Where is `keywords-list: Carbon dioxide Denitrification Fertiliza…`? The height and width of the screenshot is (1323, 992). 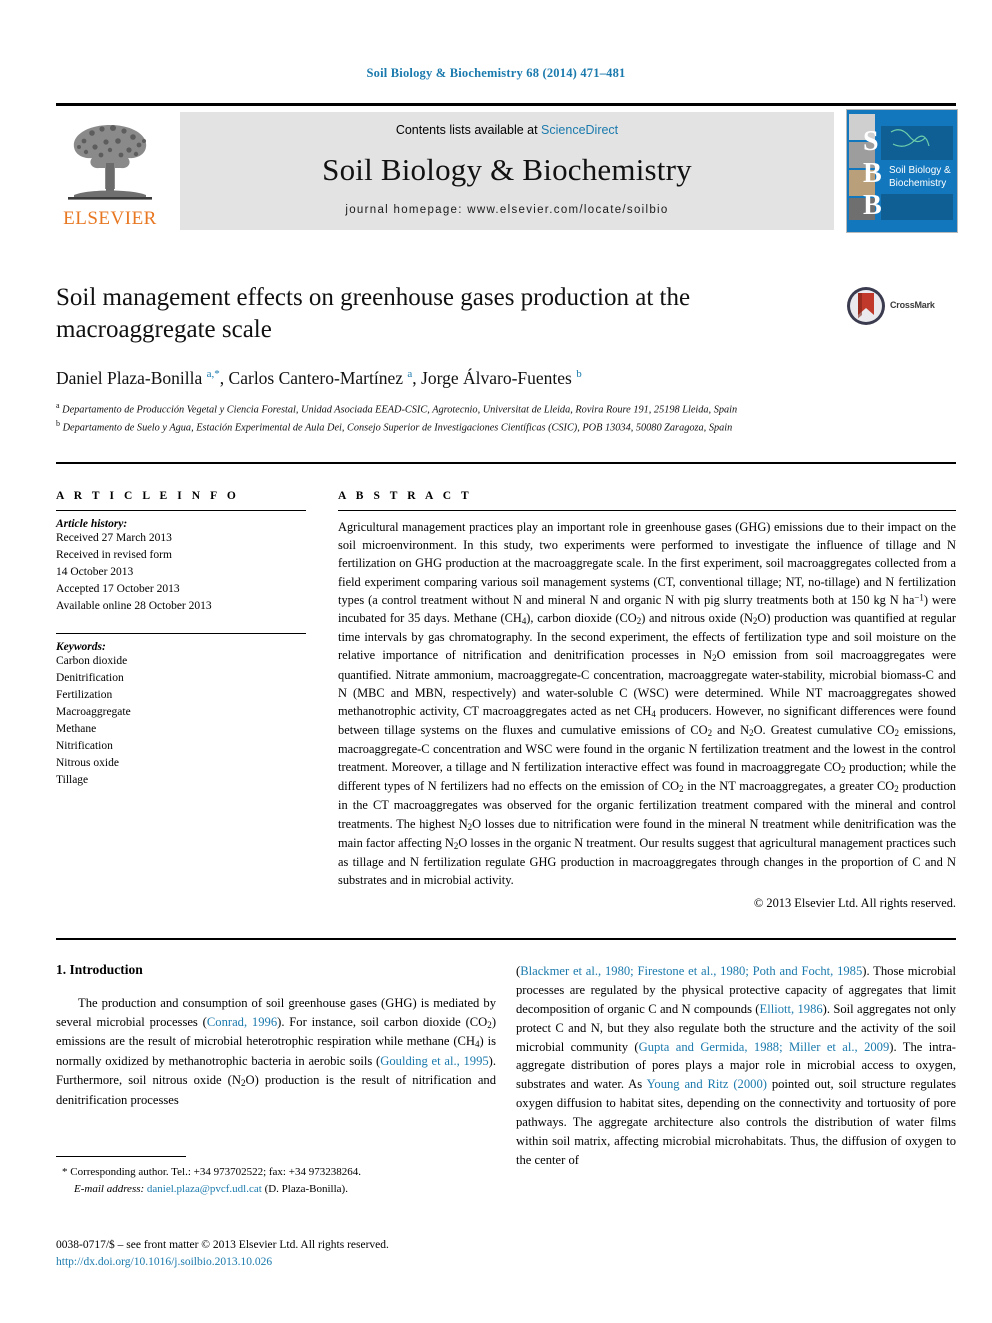 keywords-list: Carbon dioxide Denitrification Fertiliza… is located at coordinates (181, 721).